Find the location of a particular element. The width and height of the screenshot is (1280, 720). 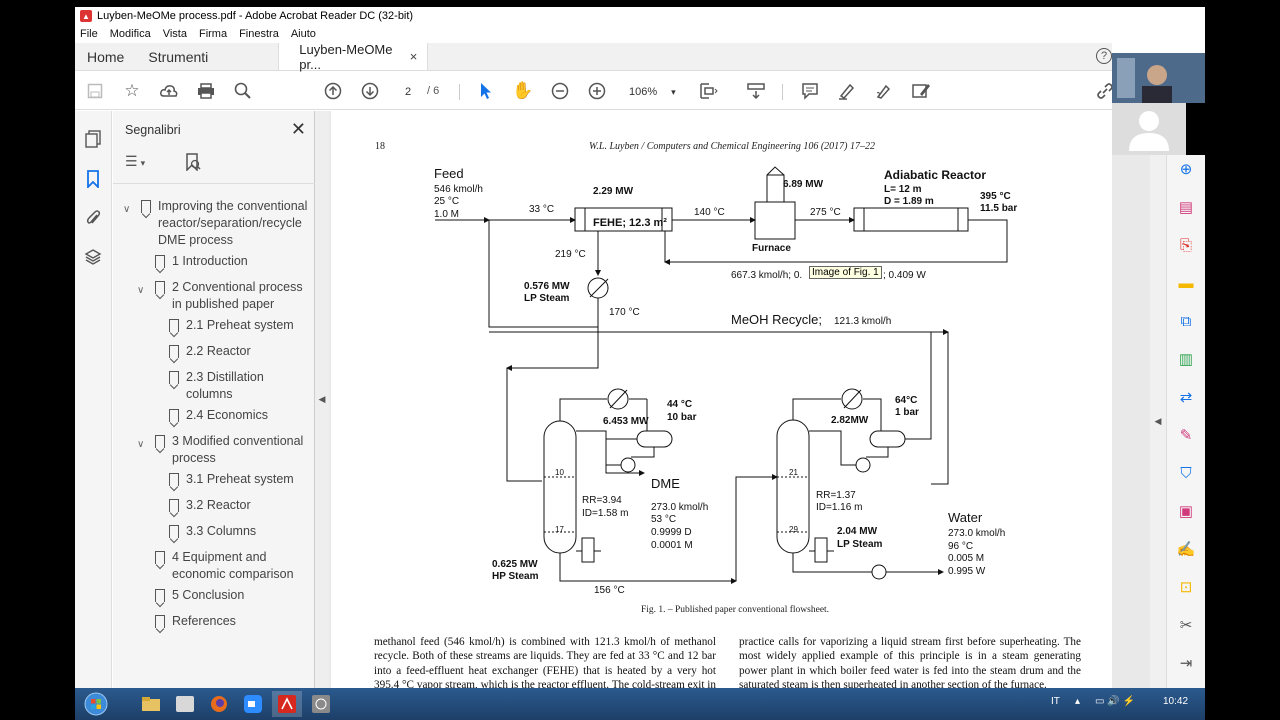

zoom-out-icon is located at coordinates (560, 91).